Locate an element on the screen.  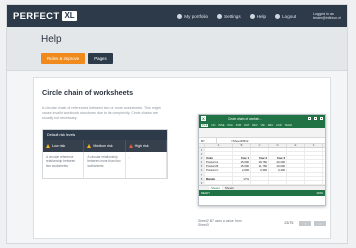
excel-cell: 2,000 is located at coordinates (242, 170).